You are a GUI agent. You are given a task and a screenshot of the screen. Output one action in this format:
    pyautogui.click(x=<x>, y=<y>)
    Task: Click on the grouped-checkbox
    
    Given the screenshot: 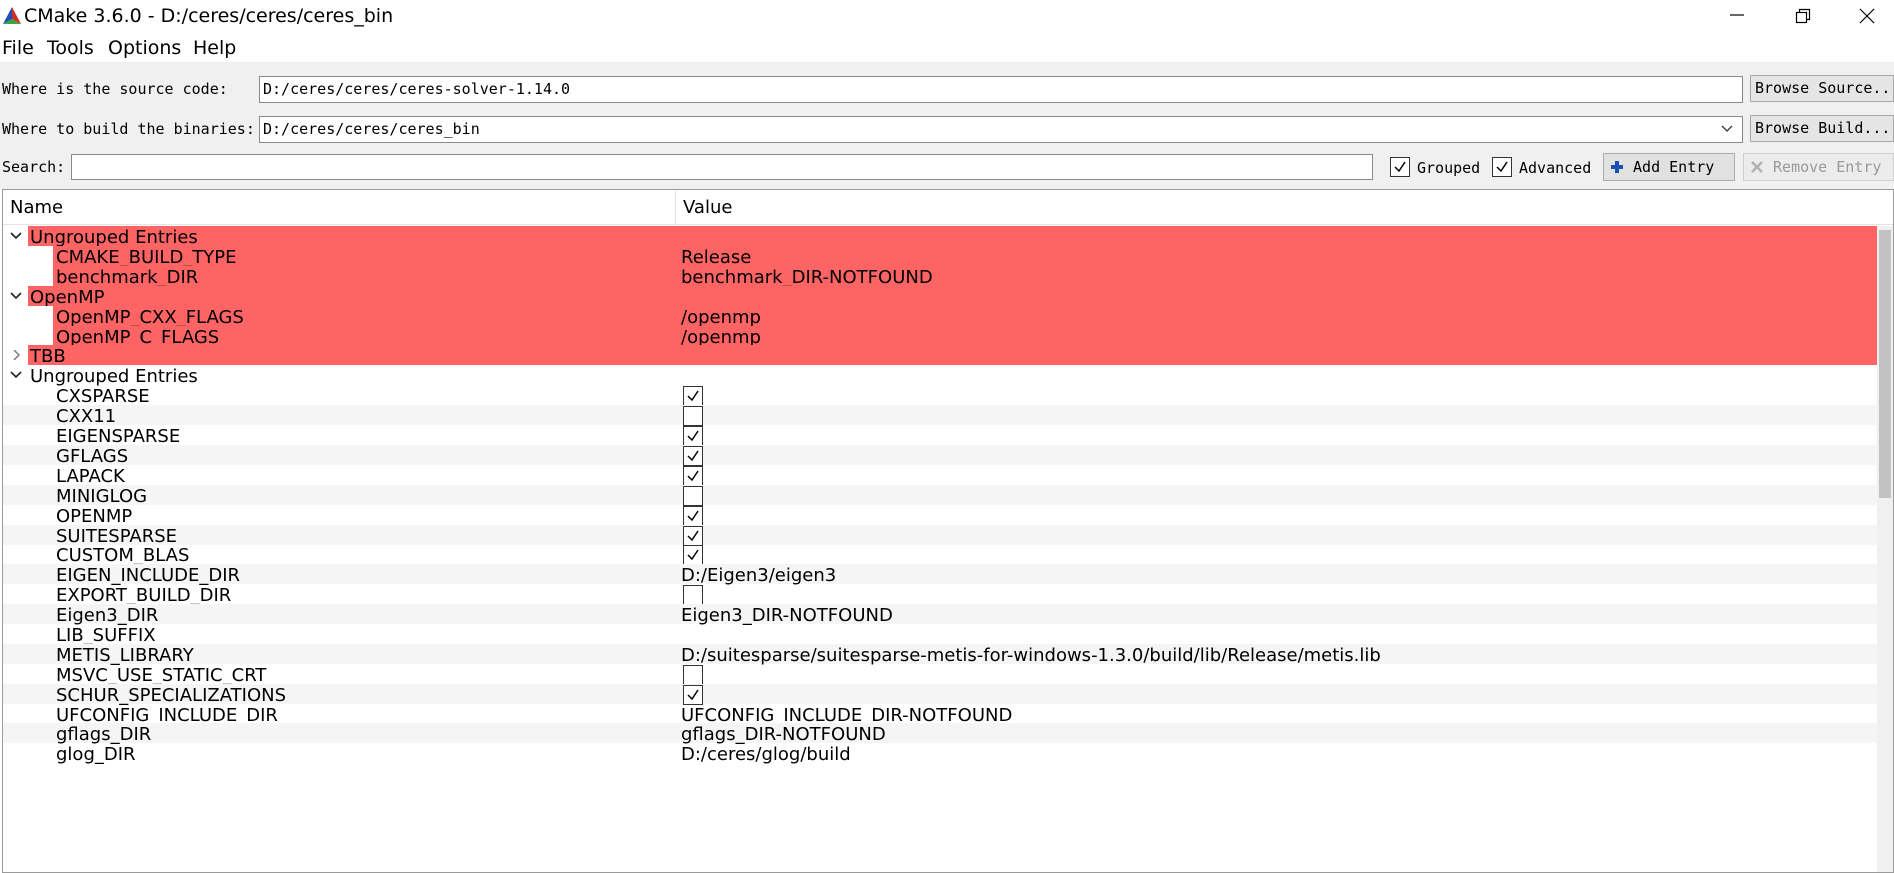 What is the action you would take?
    pyautogui.click(x=1400, y=167)
    